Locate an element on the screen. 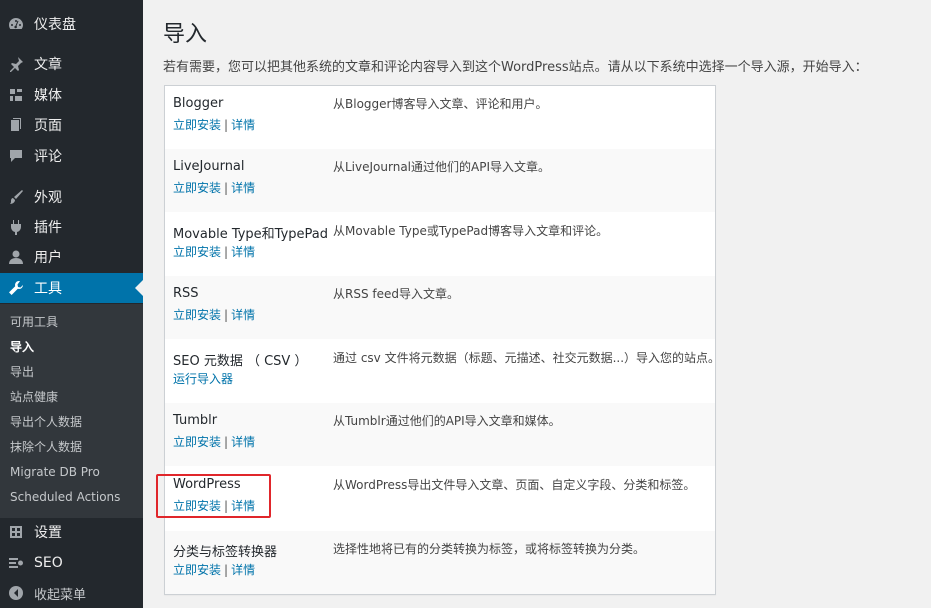  collapse-menu-button: 收起菜单 is located at coordinates (71, 593).